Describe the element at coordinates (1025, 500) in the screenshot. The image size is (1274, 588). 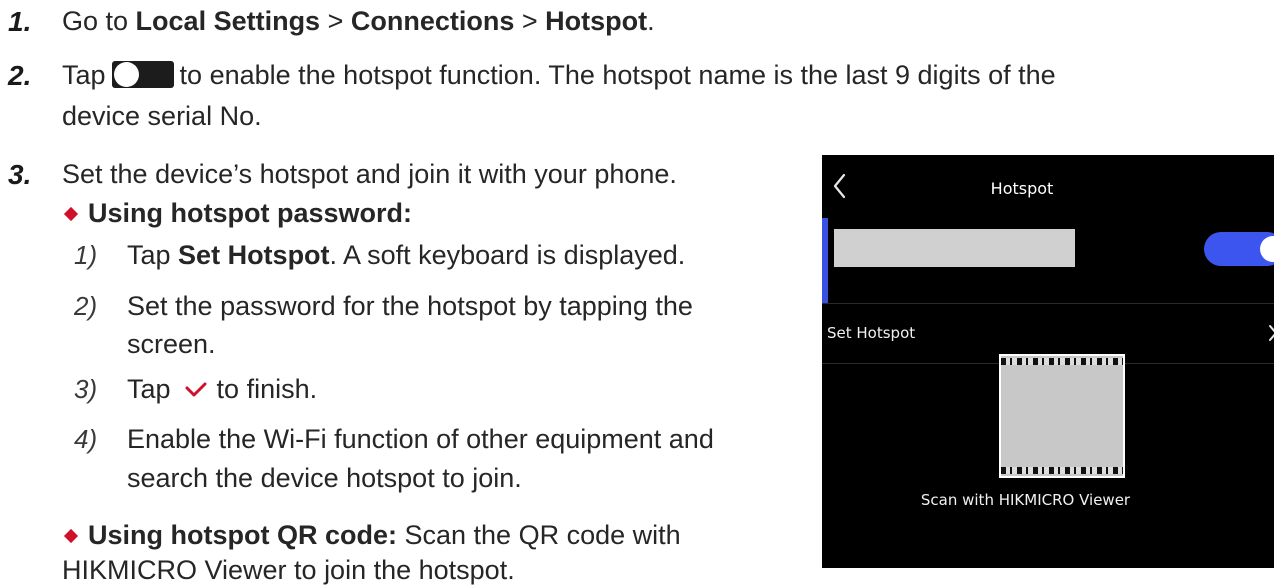
I see `scan-instruction: Scan with HIKMICRO Viewer` at that location.